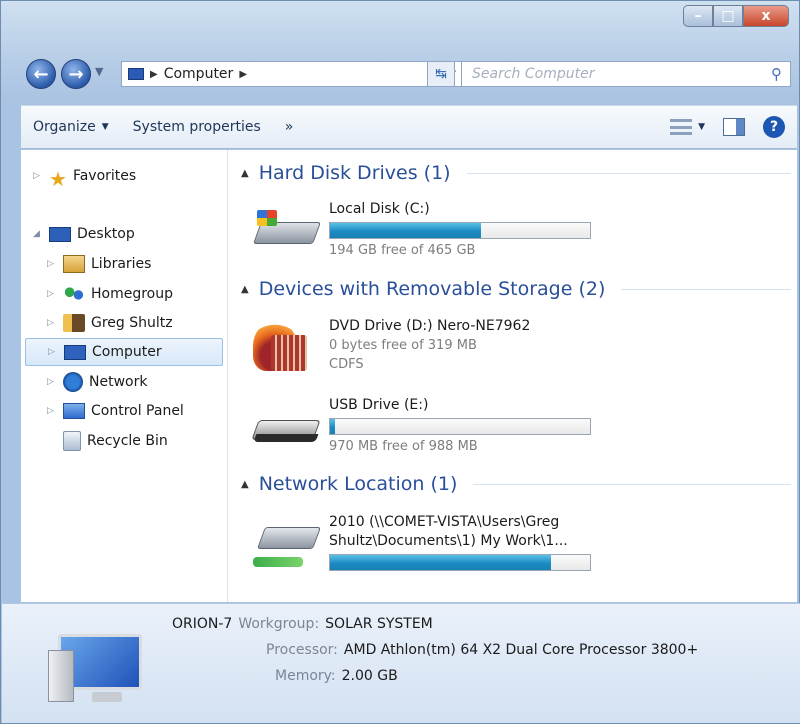 Image resolution: width=800 pixels, height=724 pixels. I want to click on libraries-icon, so click(74, 264).